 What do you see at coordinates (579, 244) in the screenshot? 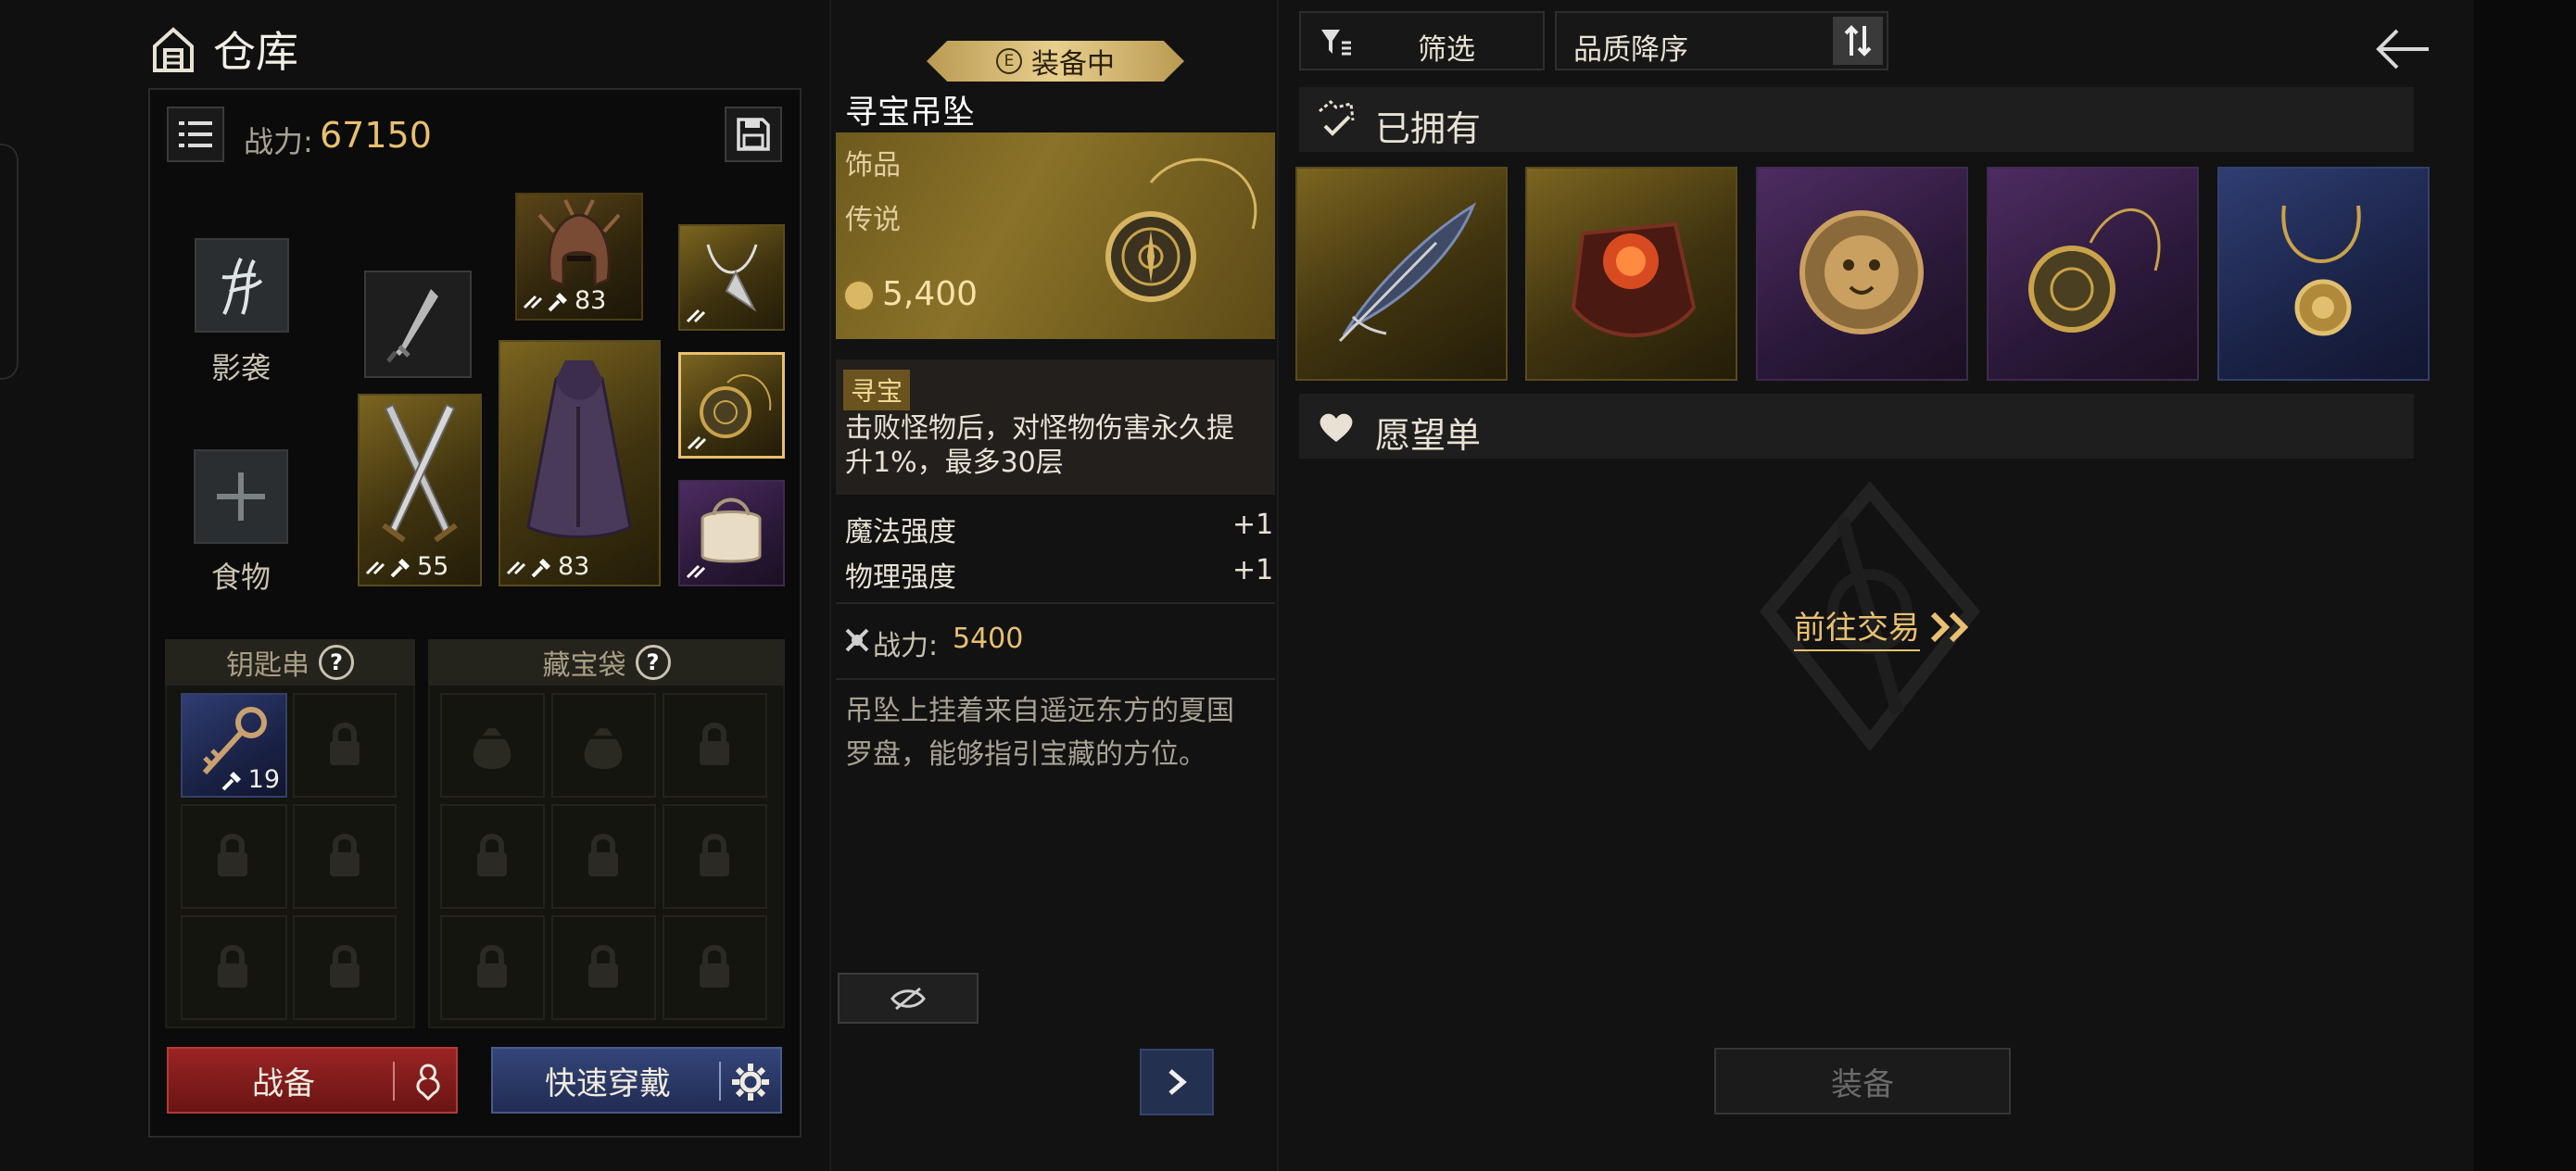
I see `helmet-icon` at bounding box center [579, 244].